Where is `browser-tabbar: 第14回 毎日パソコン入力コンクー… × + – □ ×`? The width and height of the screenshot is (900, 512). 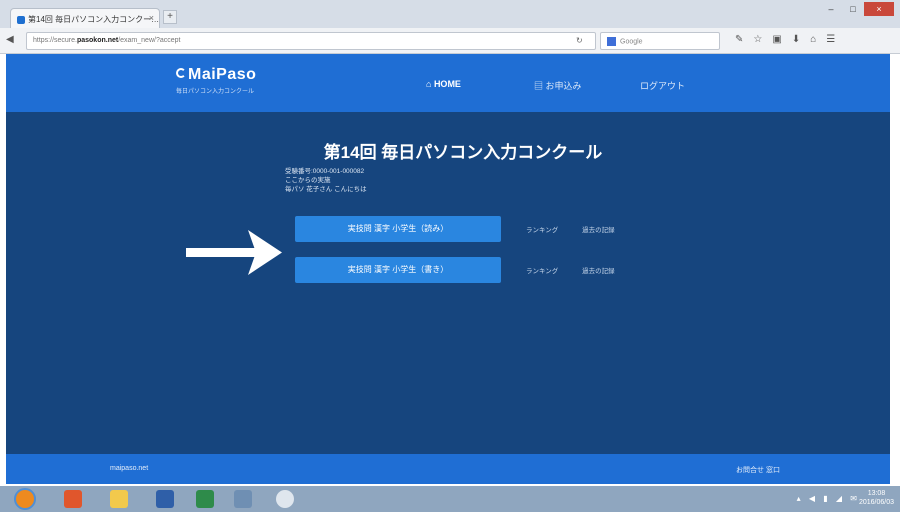
browser-tabbar: 第14回 毎日パソコン入力コンクー… × + – □ × is located at coordinates (450, 14).